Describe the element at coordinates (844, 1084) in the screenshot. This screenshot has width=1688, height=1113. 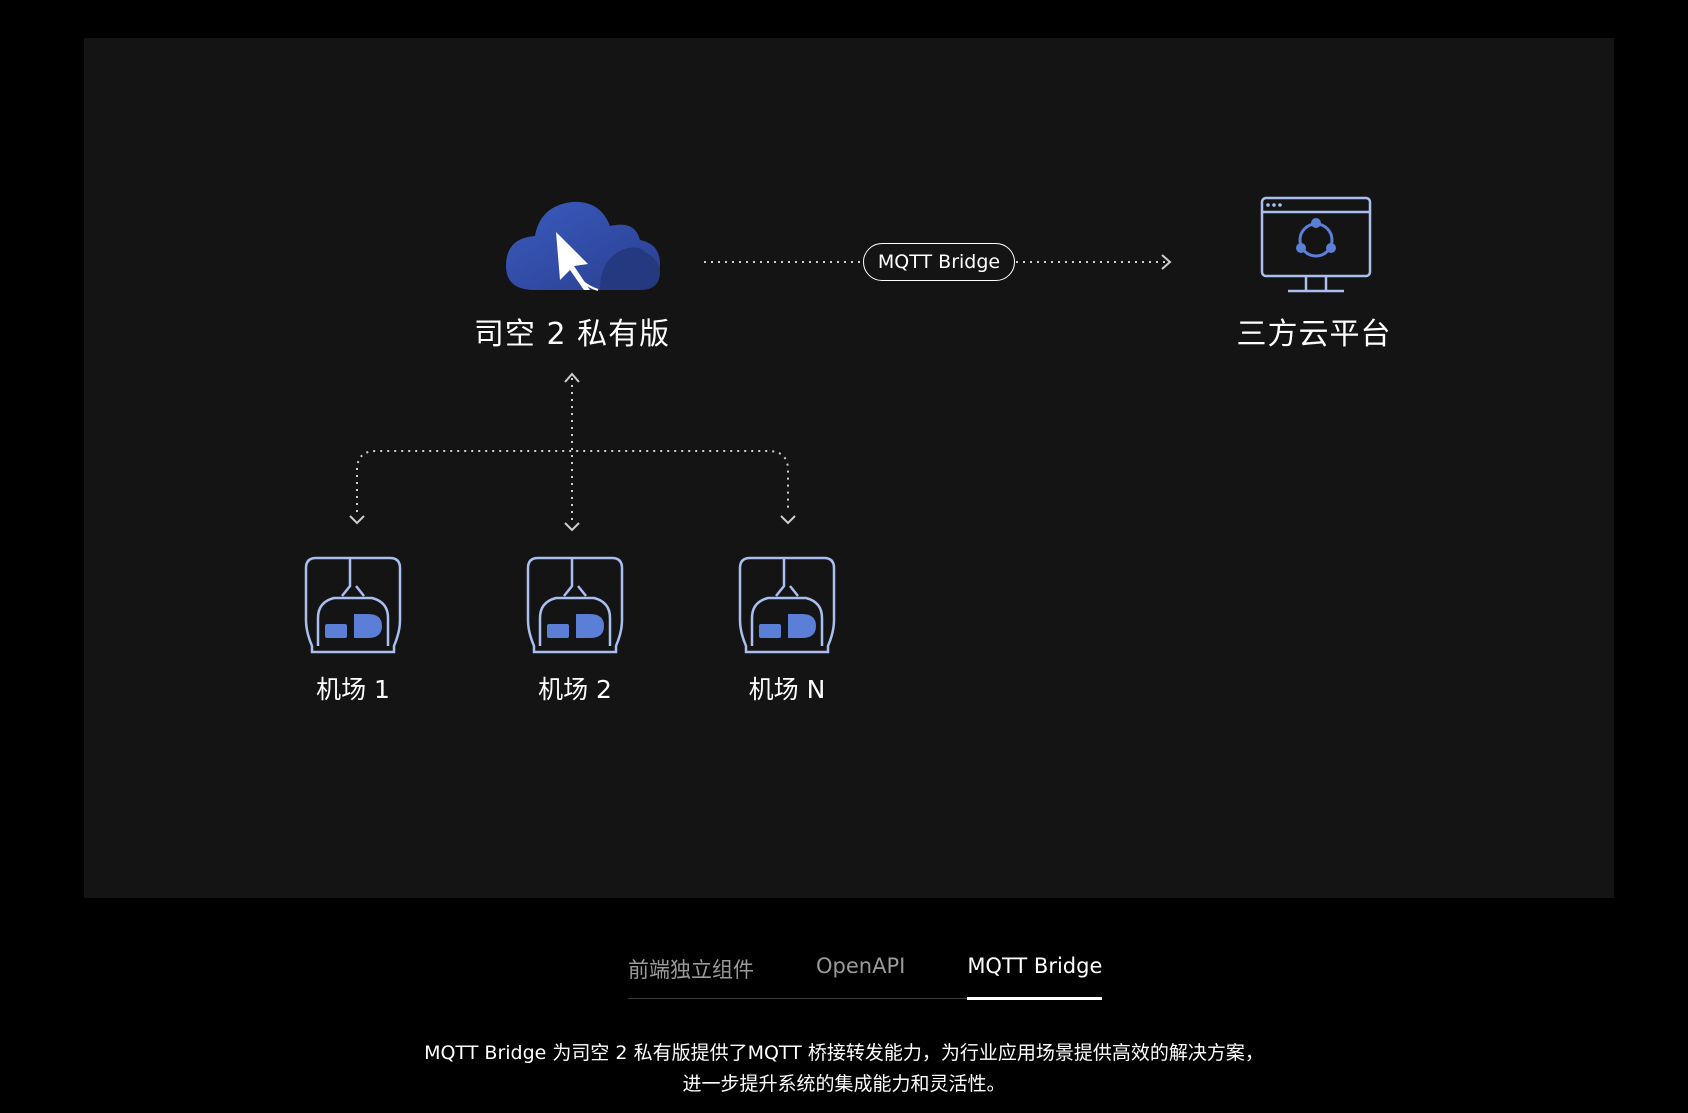
I see `description-line-2: 进一步提升系统的集成能力和灵活性。` at that location.